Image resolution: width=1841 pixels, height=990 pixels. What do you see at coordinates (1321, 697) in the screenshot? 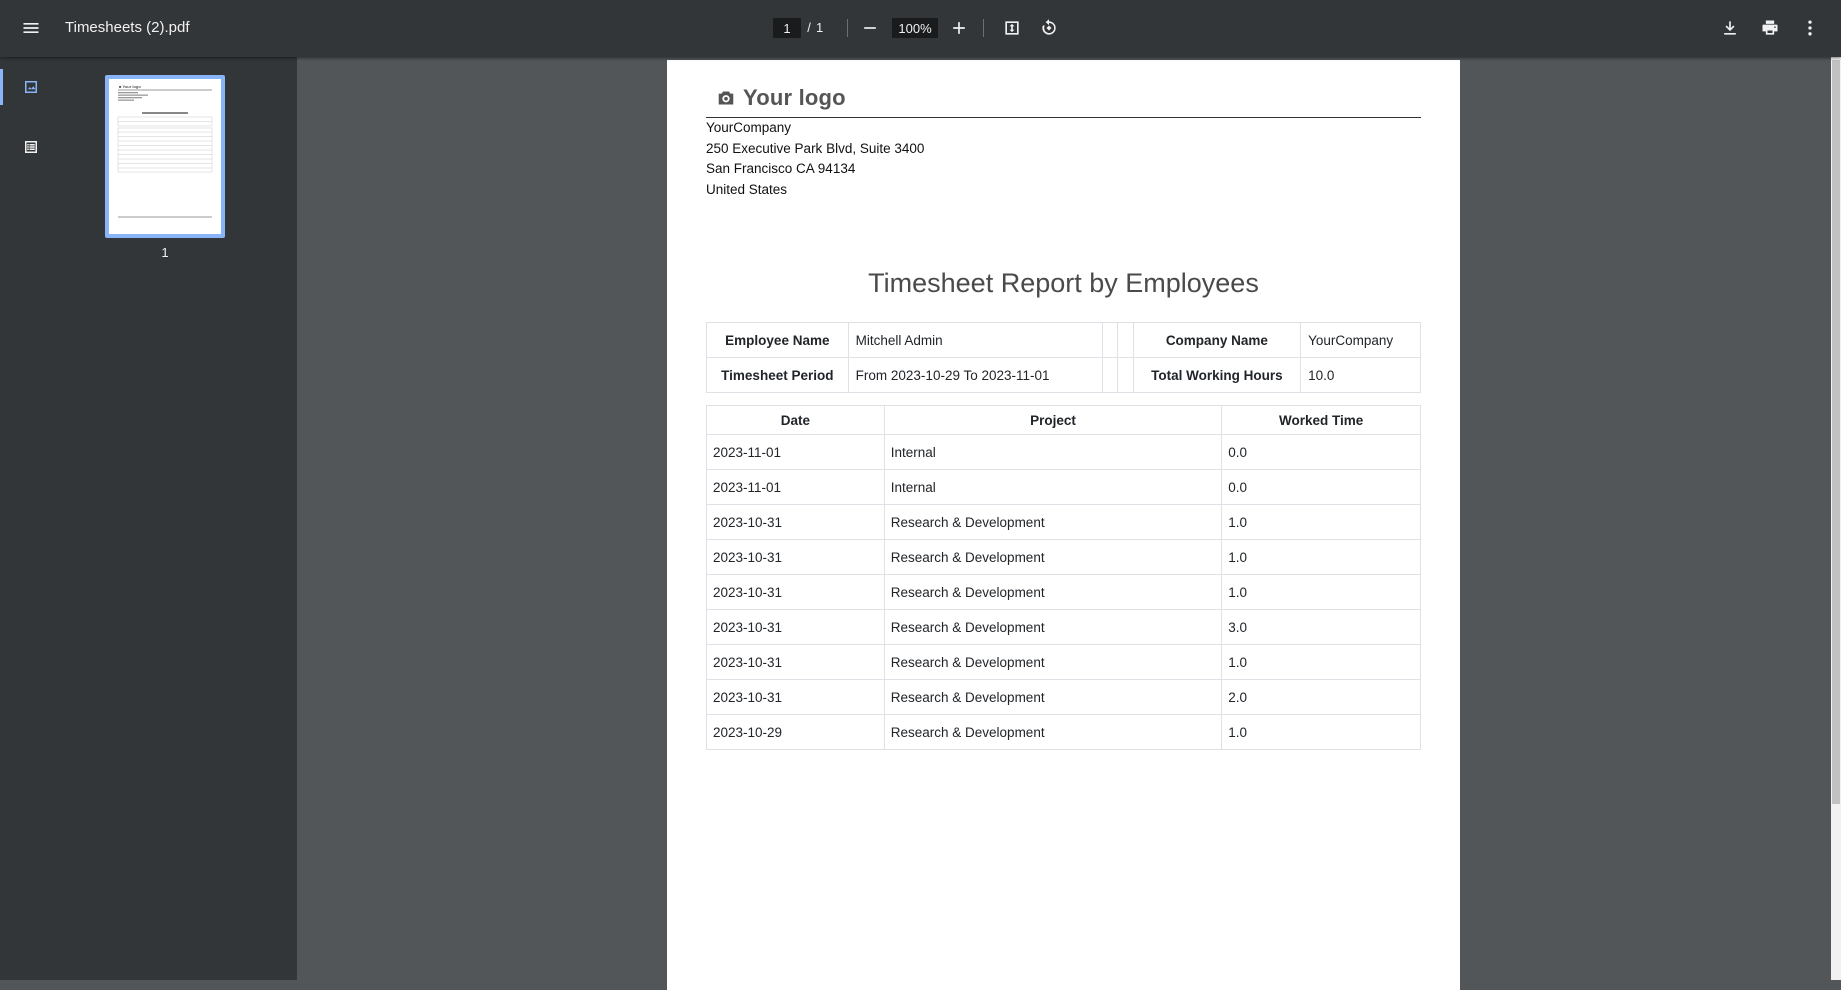
I see `worked-time-cell: 2.0` at bounding box center [1321, 697].